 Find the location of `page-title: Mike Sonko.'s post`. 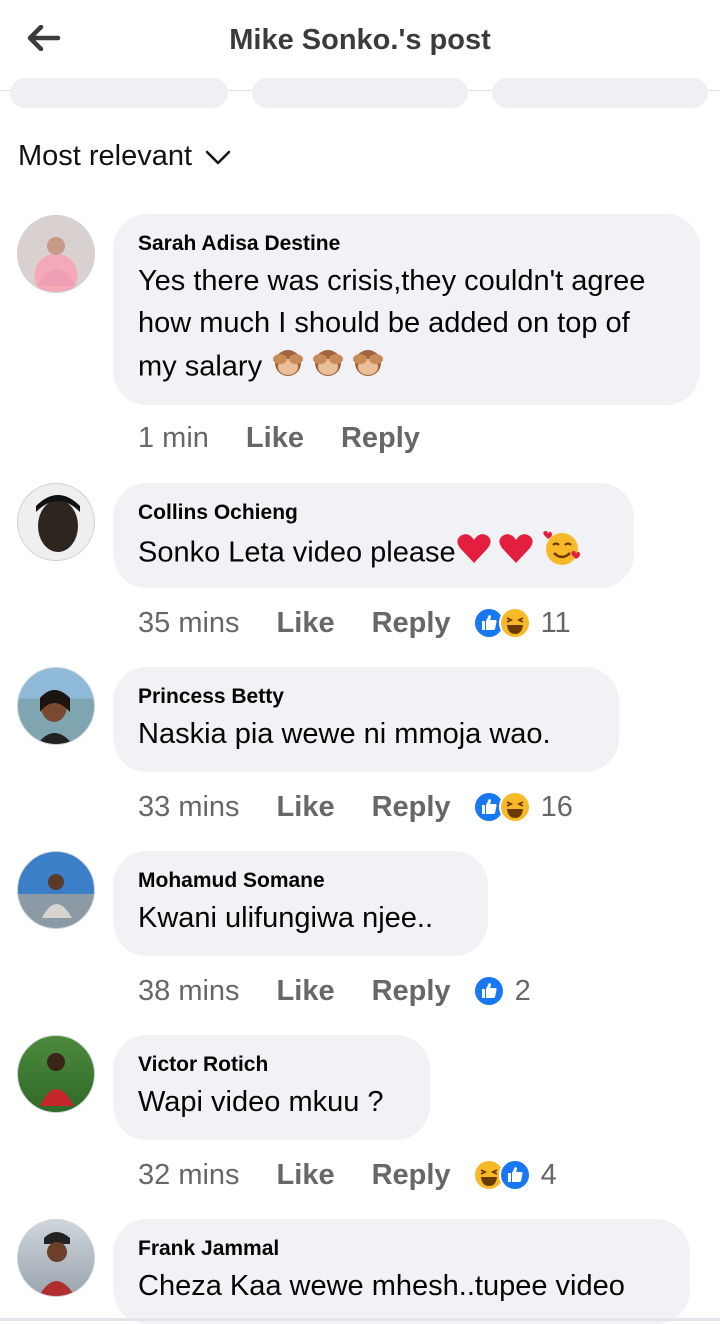

page-title: Mike Sonko.'s post is located at coordinates (360, 40).